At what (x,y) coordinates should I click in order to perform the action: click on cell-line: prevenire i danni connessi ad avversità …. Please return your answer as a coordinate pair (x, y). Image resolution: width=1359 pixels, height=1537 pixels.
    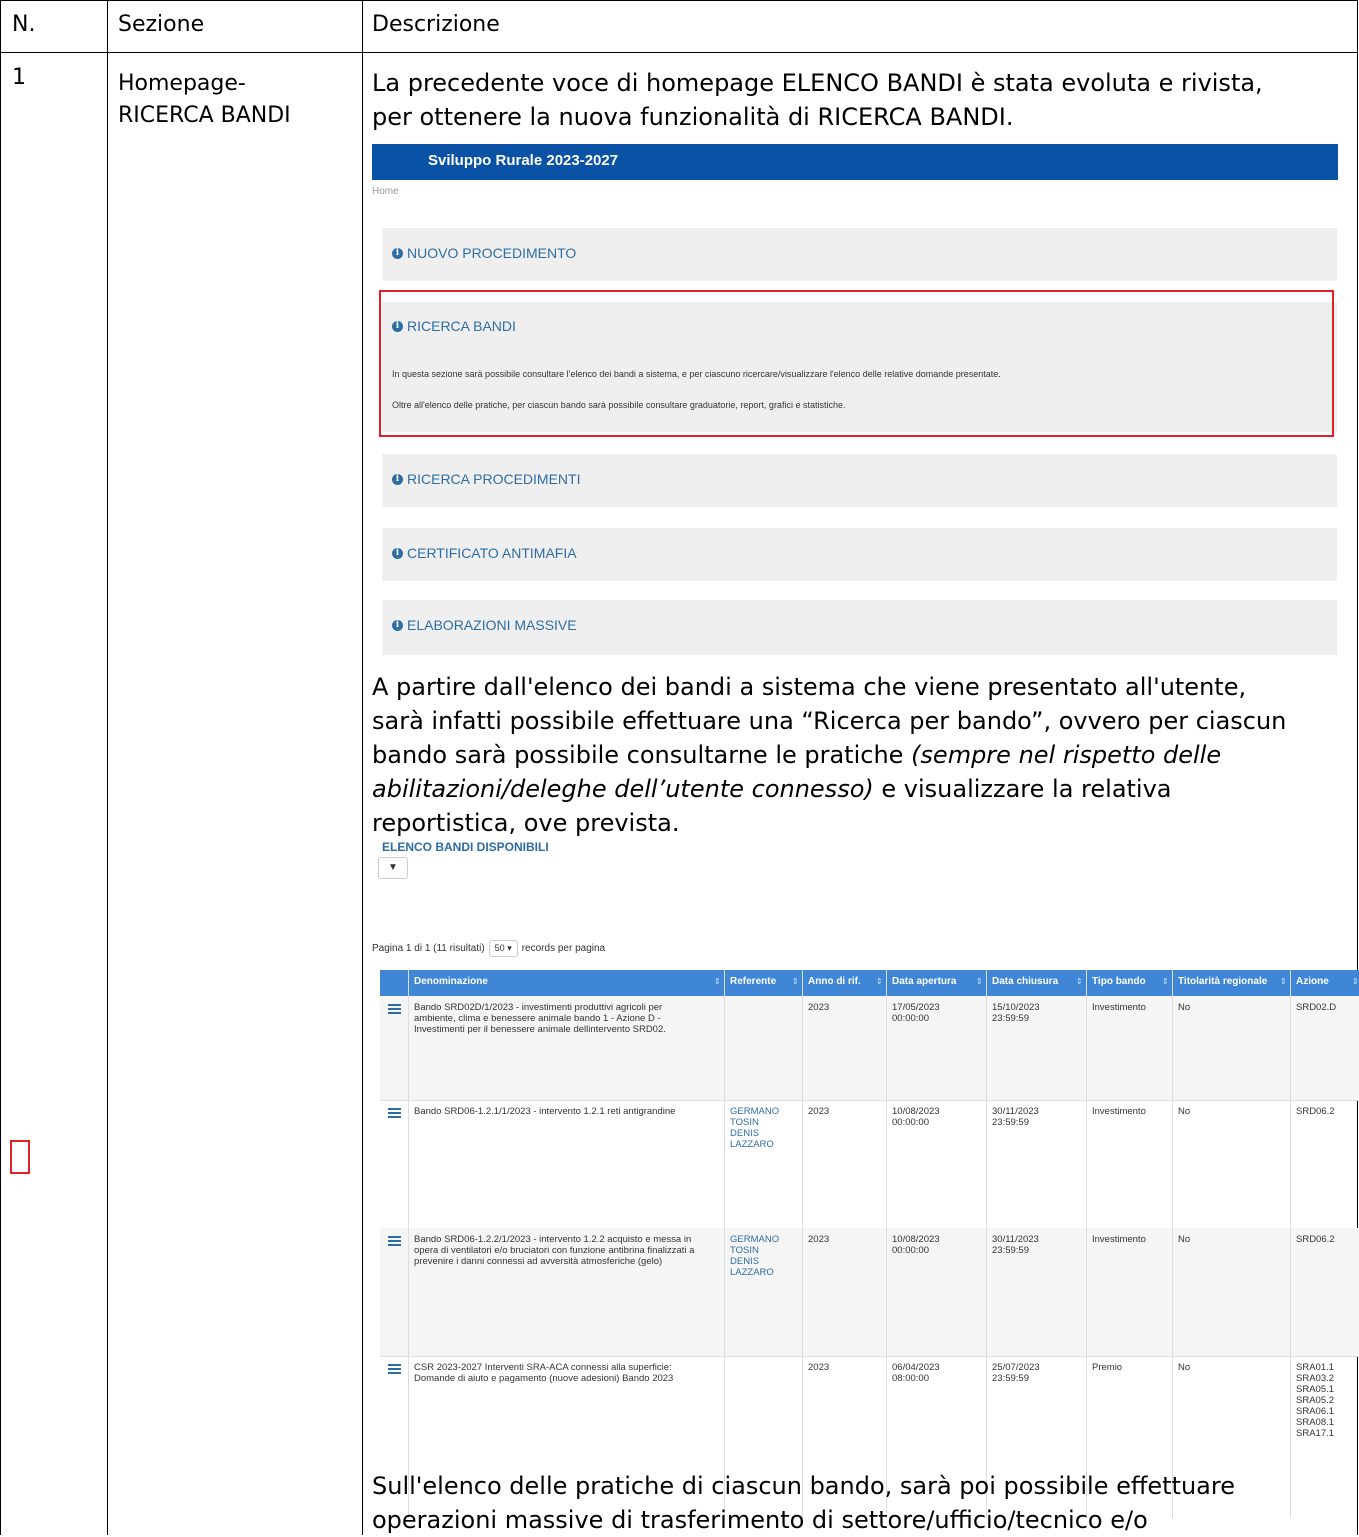
    Looking at the image, I should click on (538, 1261).